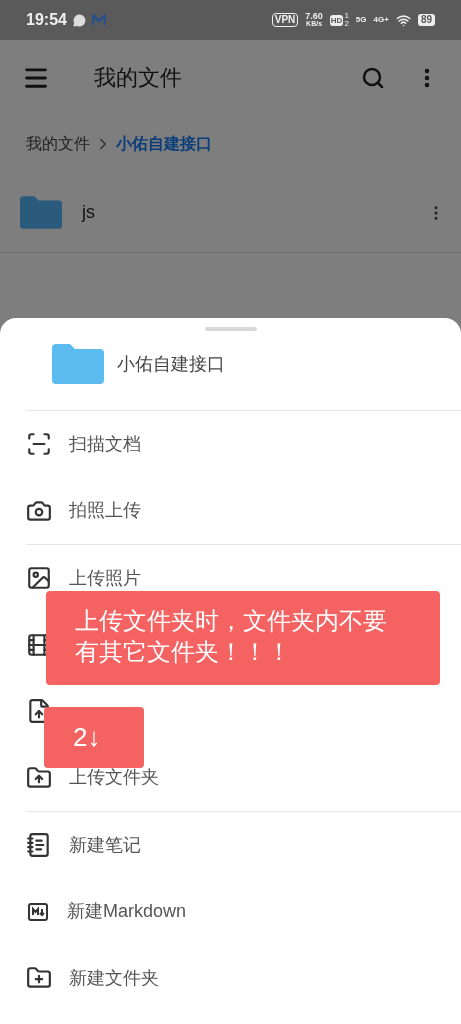 The image size is (461, 1024). Describe the element at coordinates (114, 978) in the screenshot. I see `menu-item-label: 新建文件夹` at that location.